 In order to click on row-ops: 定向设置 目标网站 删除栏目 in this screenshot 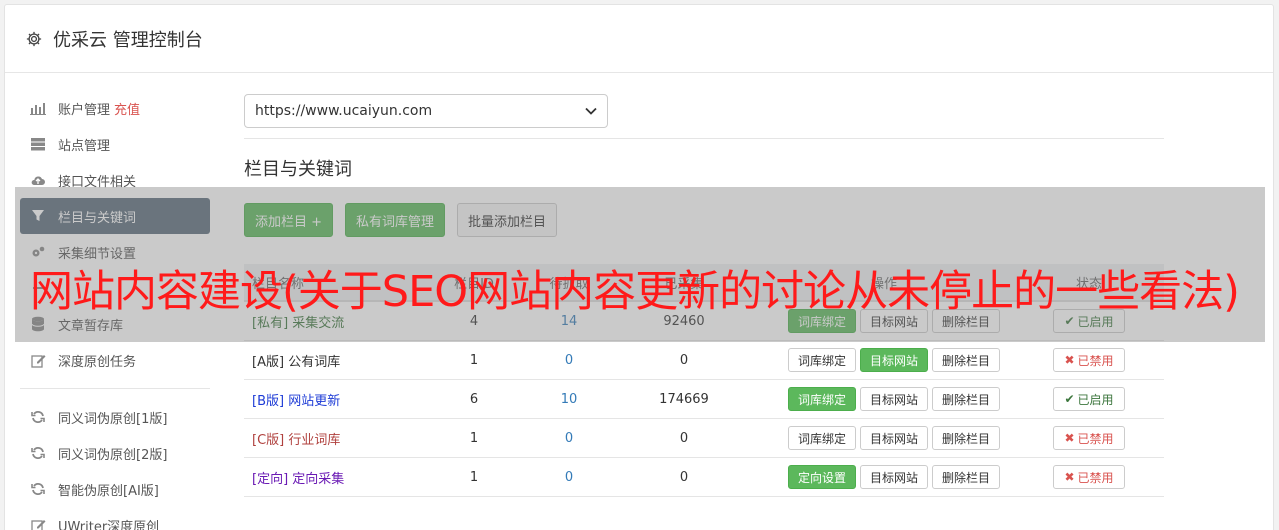, I will do `click(884, 477)`.